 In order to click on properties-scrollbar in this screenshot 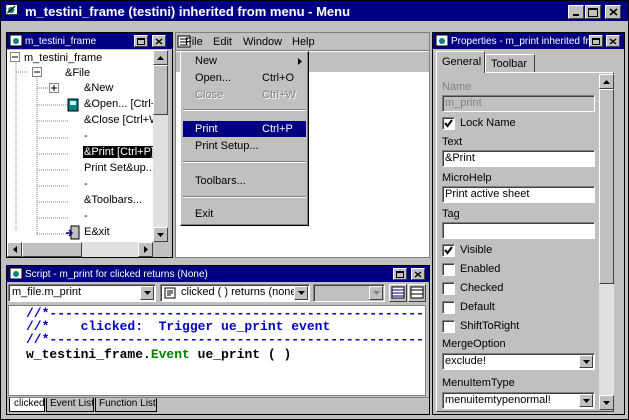, I will do `click(606, 242)`.